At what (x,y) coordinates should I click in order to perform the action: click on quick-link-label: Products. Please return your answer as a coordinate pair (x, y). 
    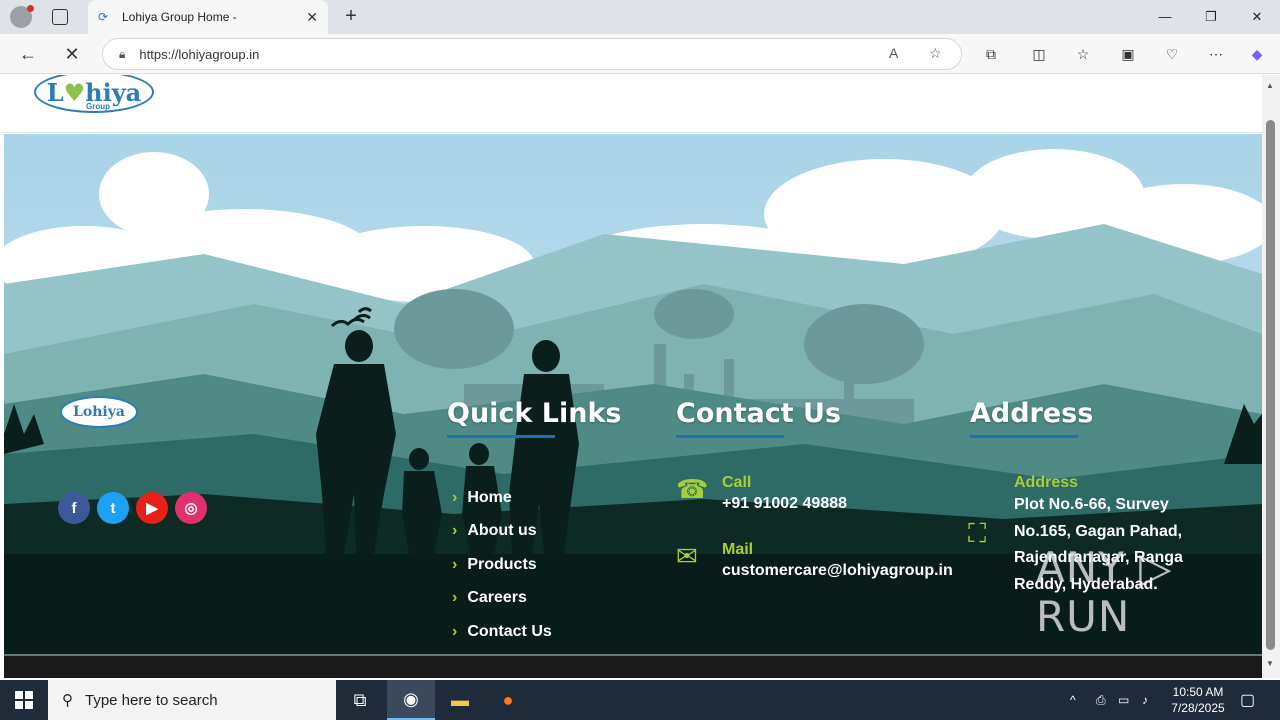
    Looking at the image, I should click on (502, 564).